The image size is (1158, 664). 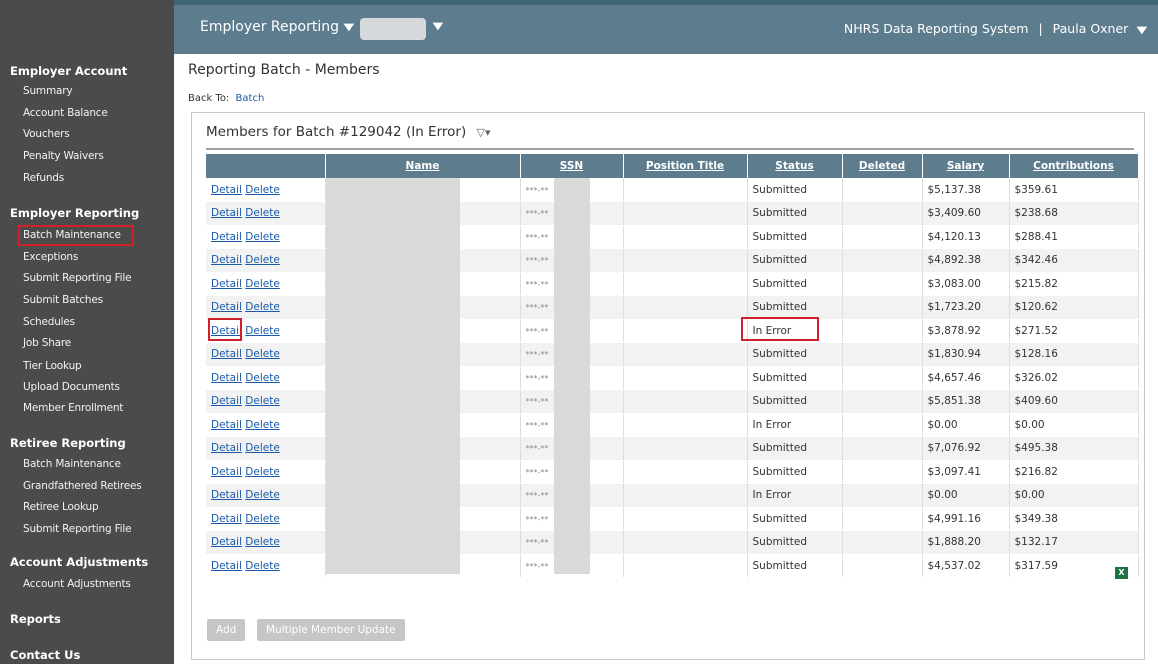 What do you see at coordinates (966, 166) in the screenshot?
I see `column-header: Salary` at bounding box center [966, 166].